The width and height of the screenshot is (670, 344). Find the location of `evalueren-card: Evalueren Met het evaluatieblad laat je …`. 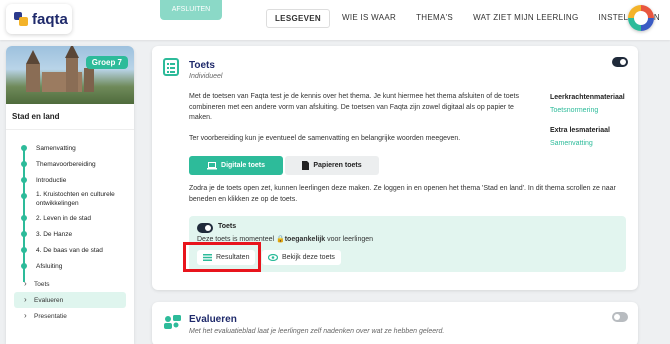

evalueren-card: Evalueren Met het evaluatieblad laat je … is located at coordinates (395, 323).